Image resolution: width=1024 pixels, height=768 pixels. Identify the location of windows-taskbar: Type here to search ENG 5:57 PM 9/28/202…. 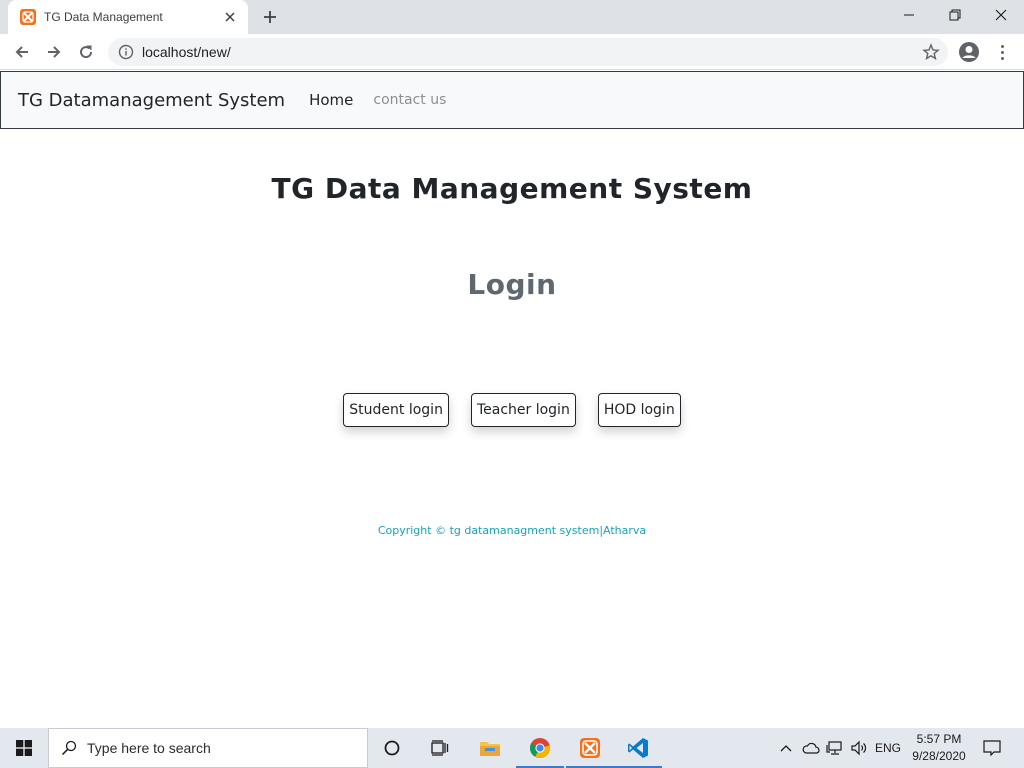
(512, 748).